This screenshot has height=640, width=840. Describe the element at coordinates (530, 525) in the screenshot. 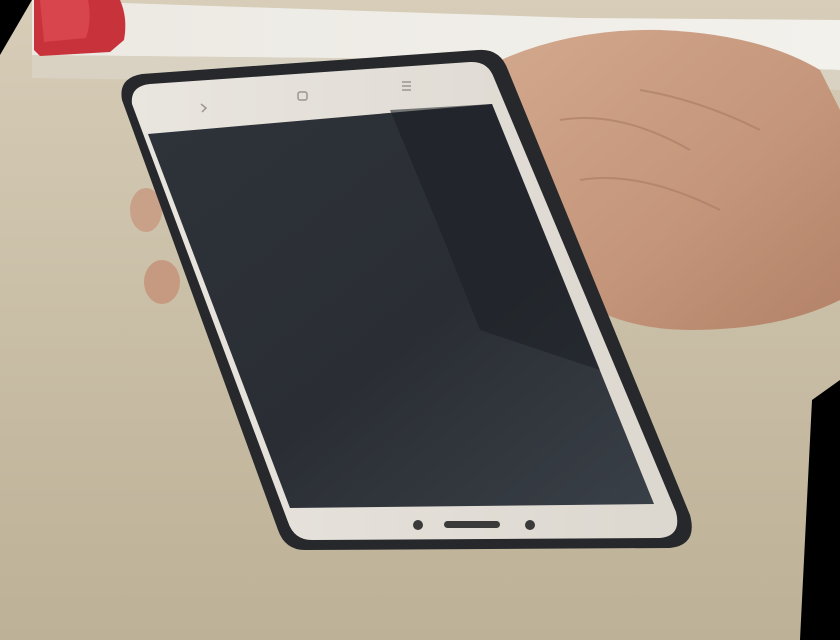

I see `front-camera` at that location.